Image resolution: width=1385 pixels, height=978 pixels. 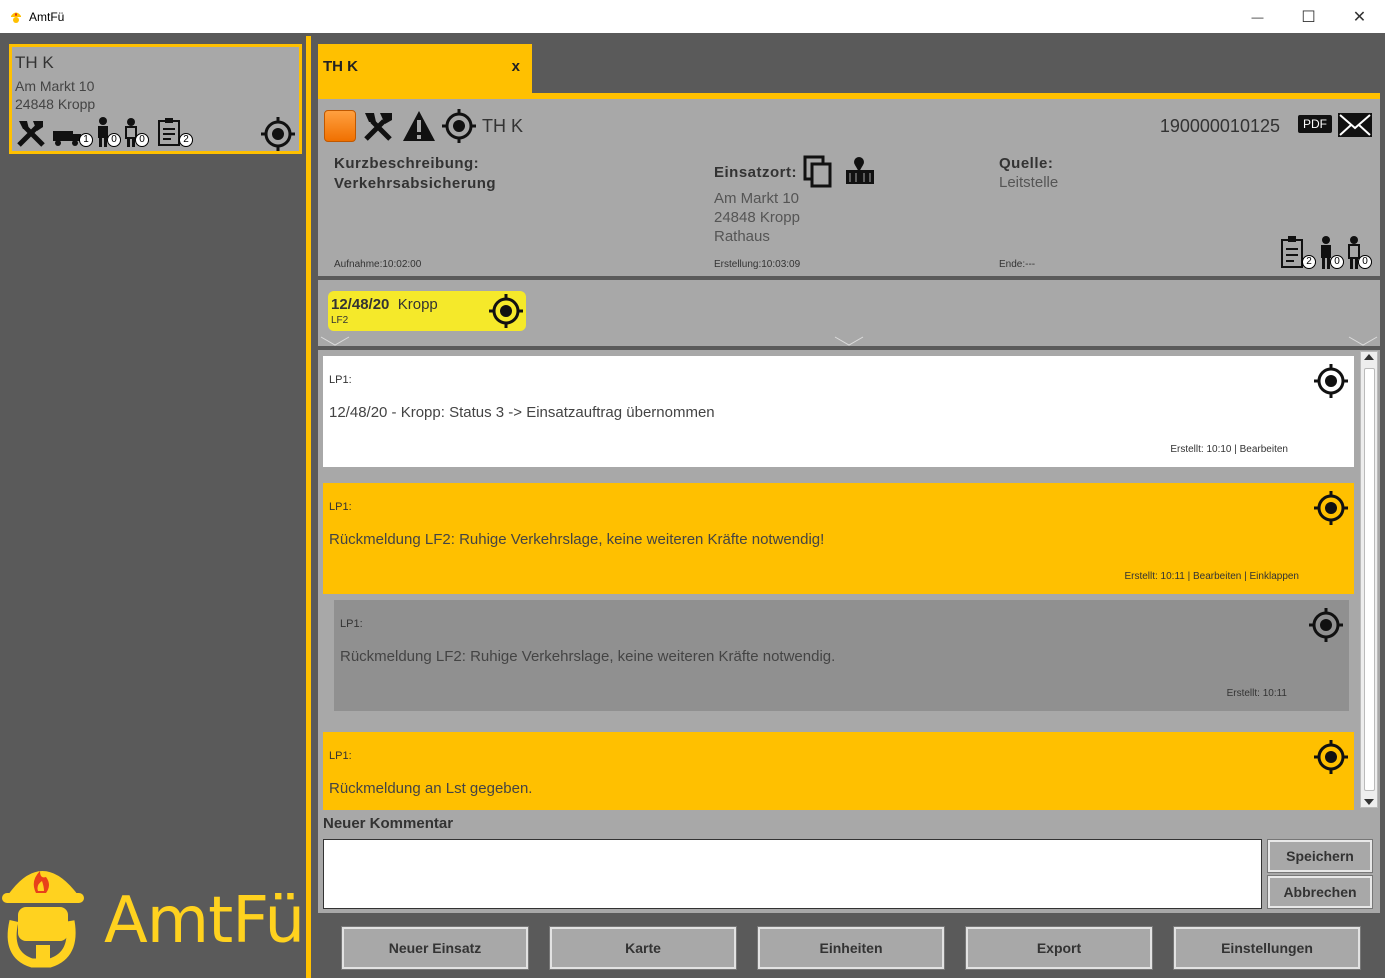 I want to click on minimize-button: —, so click(x=1257, y=16).